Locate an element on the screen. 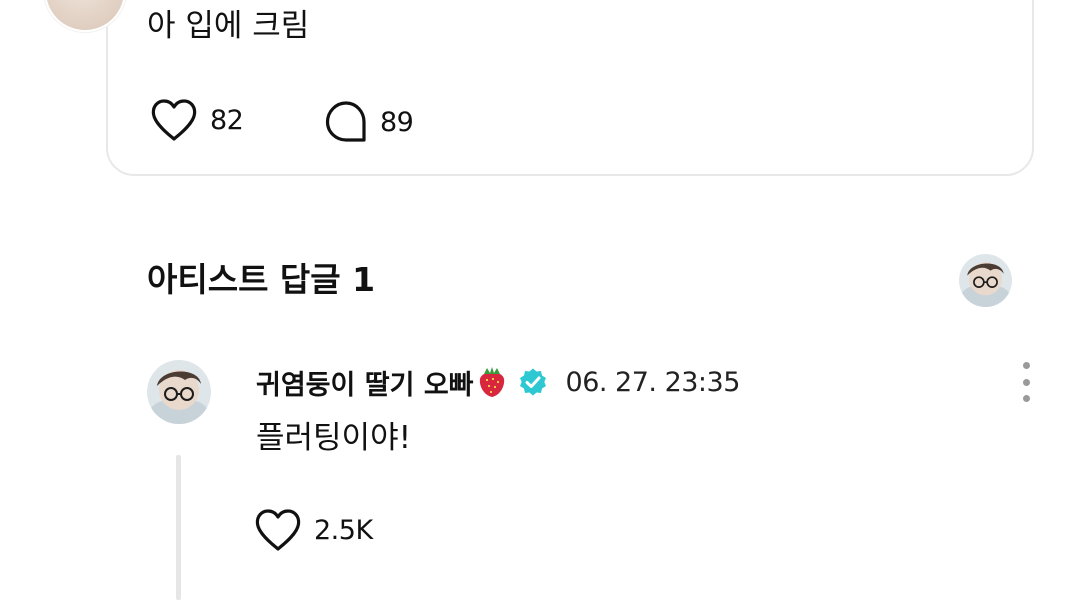 The image size is (1080, 600). strawberry-icon is located at coordinates (491, 382).